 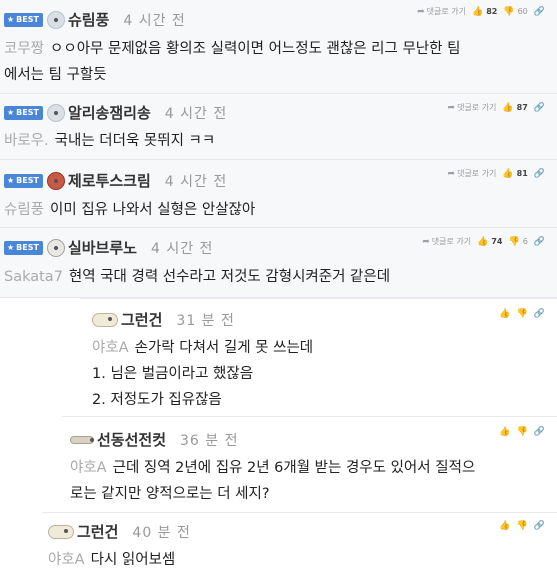 I want to click on dislike-count: 6, so click(x=525, y=241).